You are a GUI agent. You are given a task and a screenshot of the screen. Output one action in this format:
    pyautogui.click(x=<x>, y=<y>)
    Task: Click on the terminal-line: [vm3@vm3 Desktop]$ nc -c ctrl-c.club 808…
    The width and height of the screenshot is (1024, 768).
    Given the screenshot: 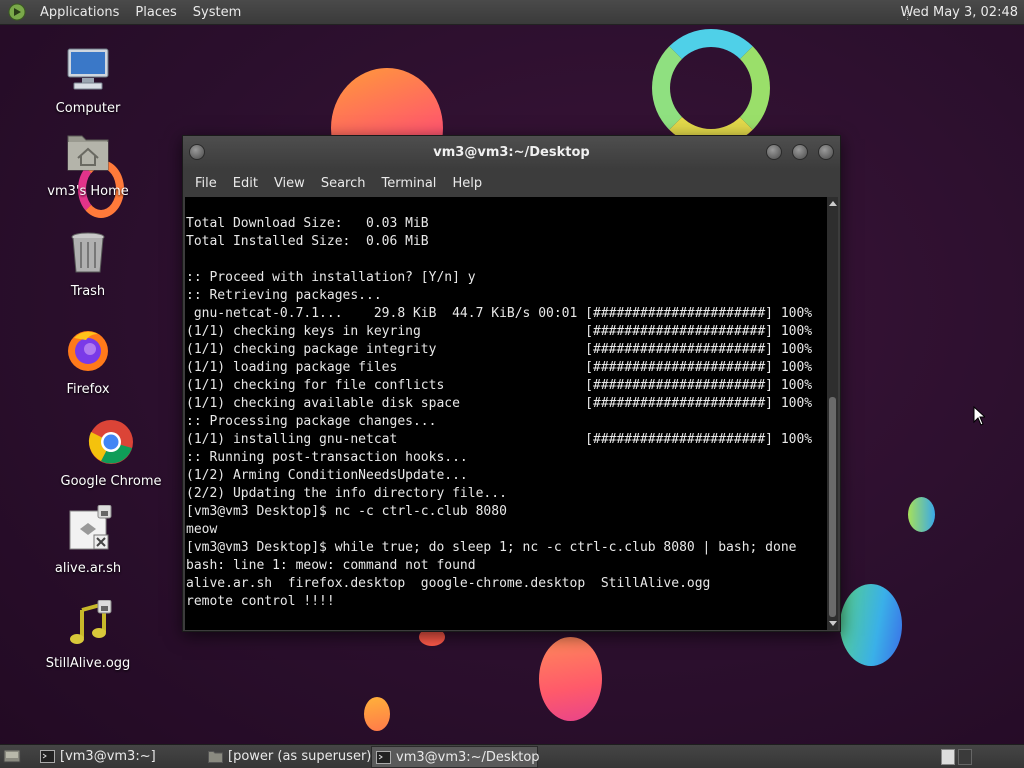 What is the action you would take?
    pyautogui.click(x=346, y=511)
    